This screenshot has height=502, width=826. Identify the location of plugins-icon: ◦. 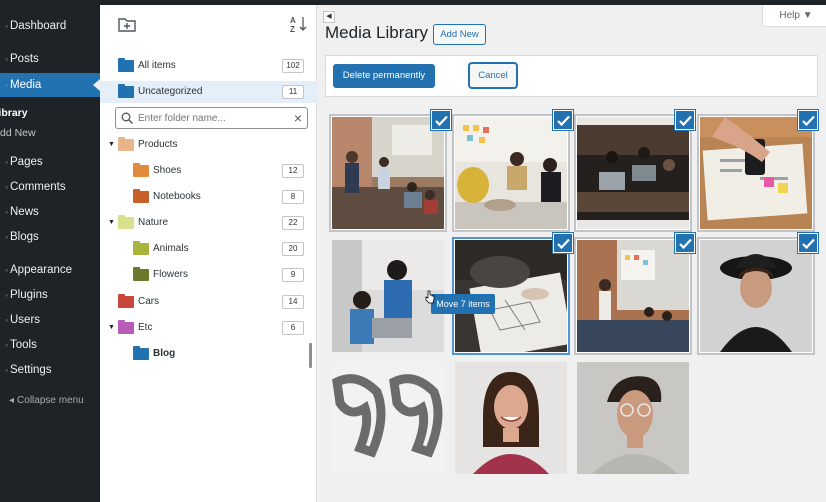
(7, 295).